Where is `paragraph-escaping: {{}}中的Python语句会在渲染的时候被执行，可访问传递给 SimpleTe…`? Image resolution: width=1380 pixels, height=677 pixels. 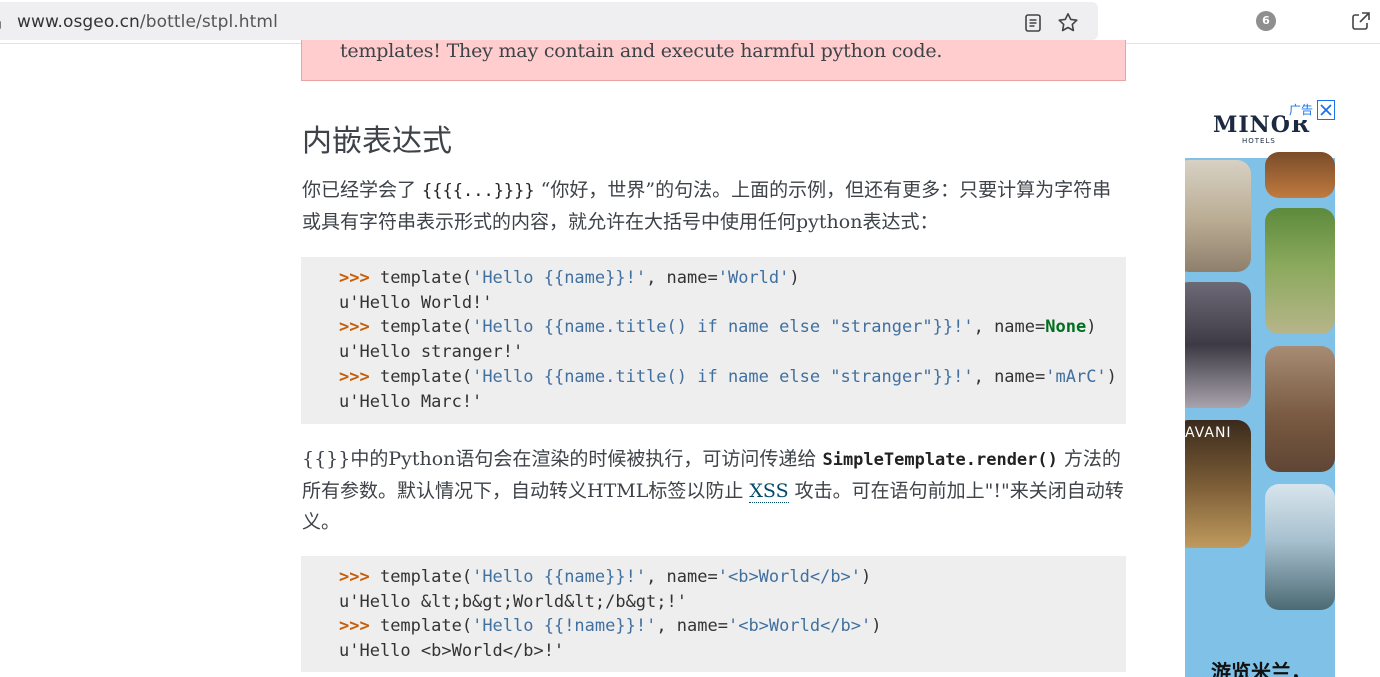
paragraph-escaping: {{}}中的Python语句会在渲染的时候被执行，可访问传递给 SimpleTe… is located at coordinates (715, 491).